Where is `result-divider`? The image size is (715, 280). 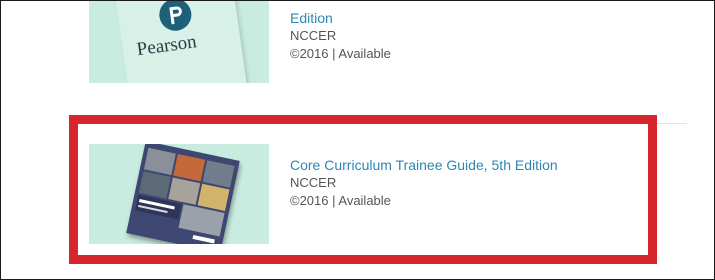 result-divider is located at coordinates (388, 123).